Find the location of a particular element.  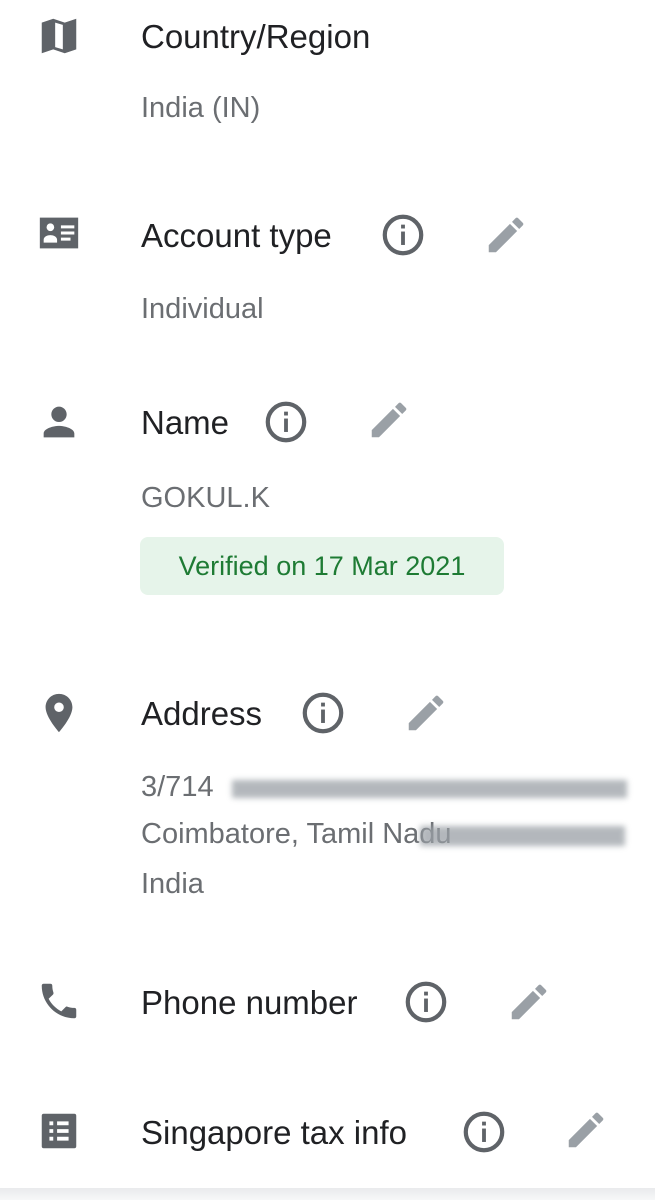

address-title: Address is located at coordinates (202, 713).